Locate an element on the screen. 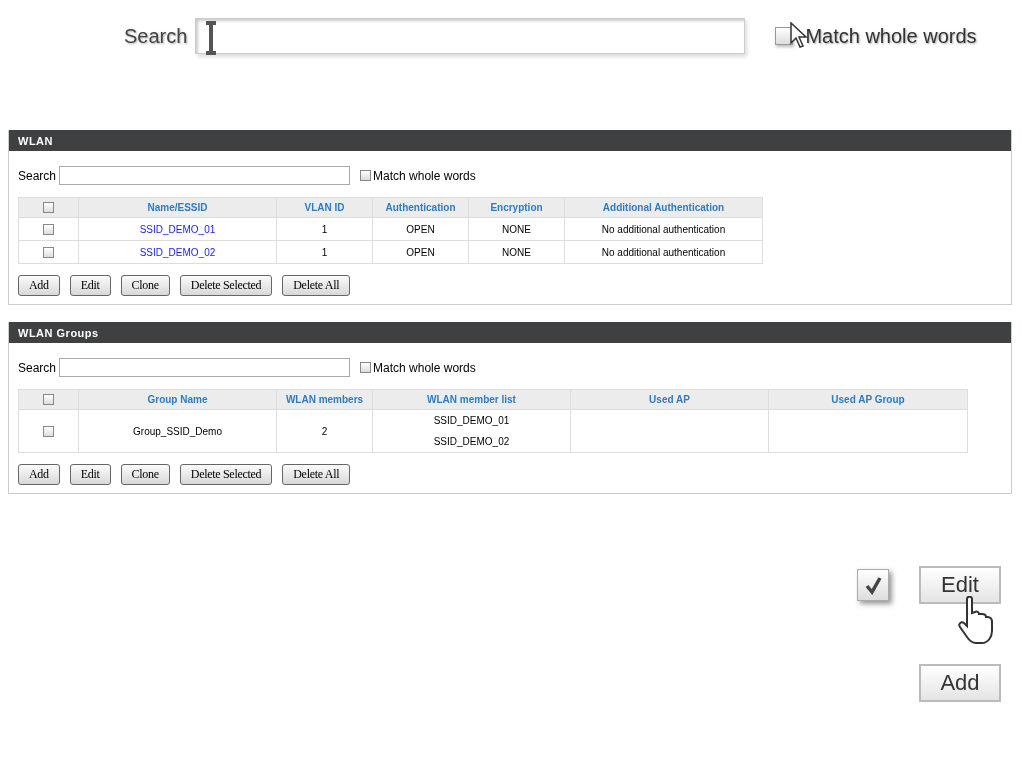  column-header: Used AP is located at coordinates (669, 399).